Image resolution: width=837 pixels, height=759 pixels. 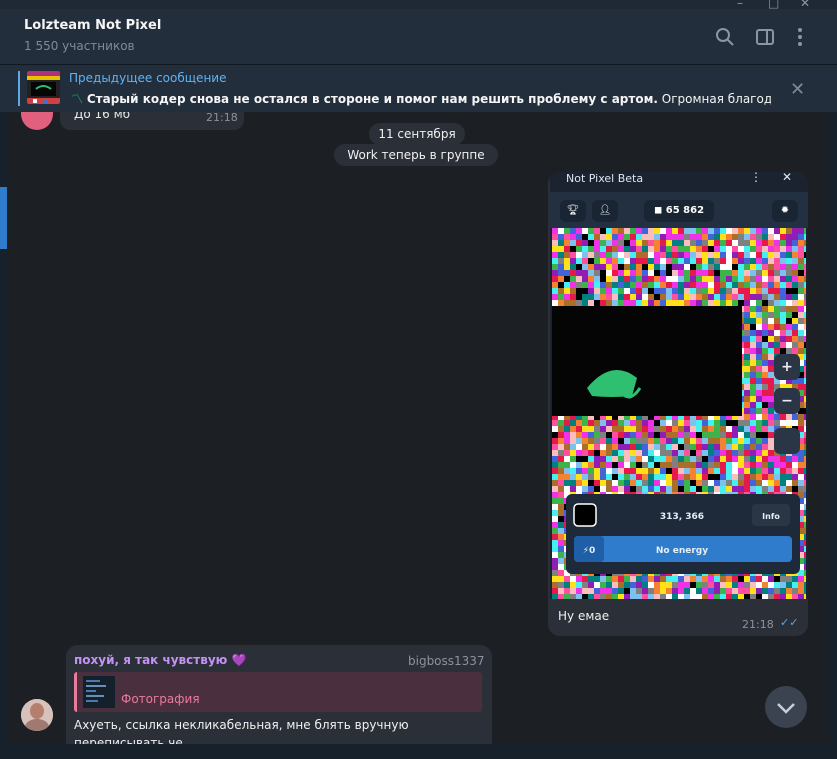 What do you see at coordinates (77, 99) in the screenshot?
I see `pinned-emoji-icon: 〽︎` at bounding box center [77, 99].